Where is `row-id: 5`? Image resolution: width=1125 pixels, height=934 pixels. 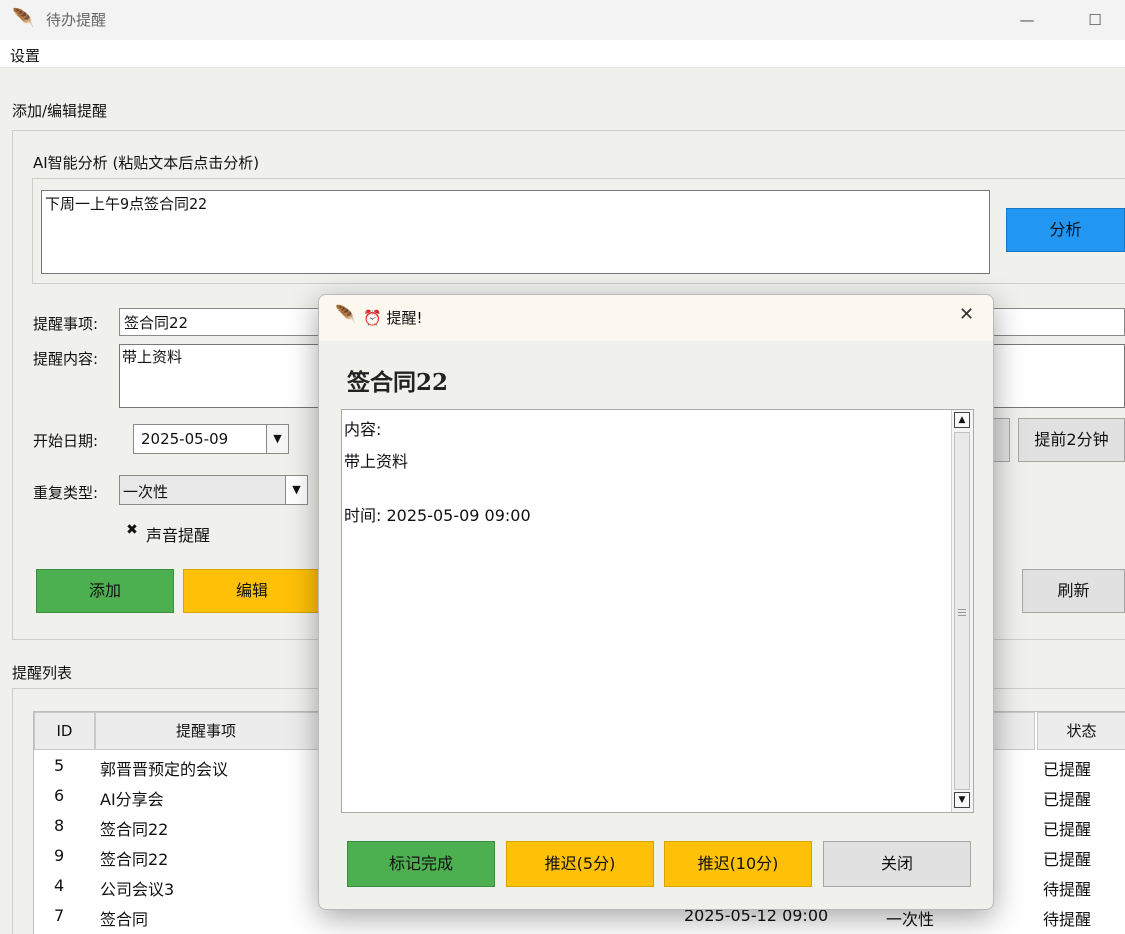 row-id: 5 is located at coordinates (59, 765).